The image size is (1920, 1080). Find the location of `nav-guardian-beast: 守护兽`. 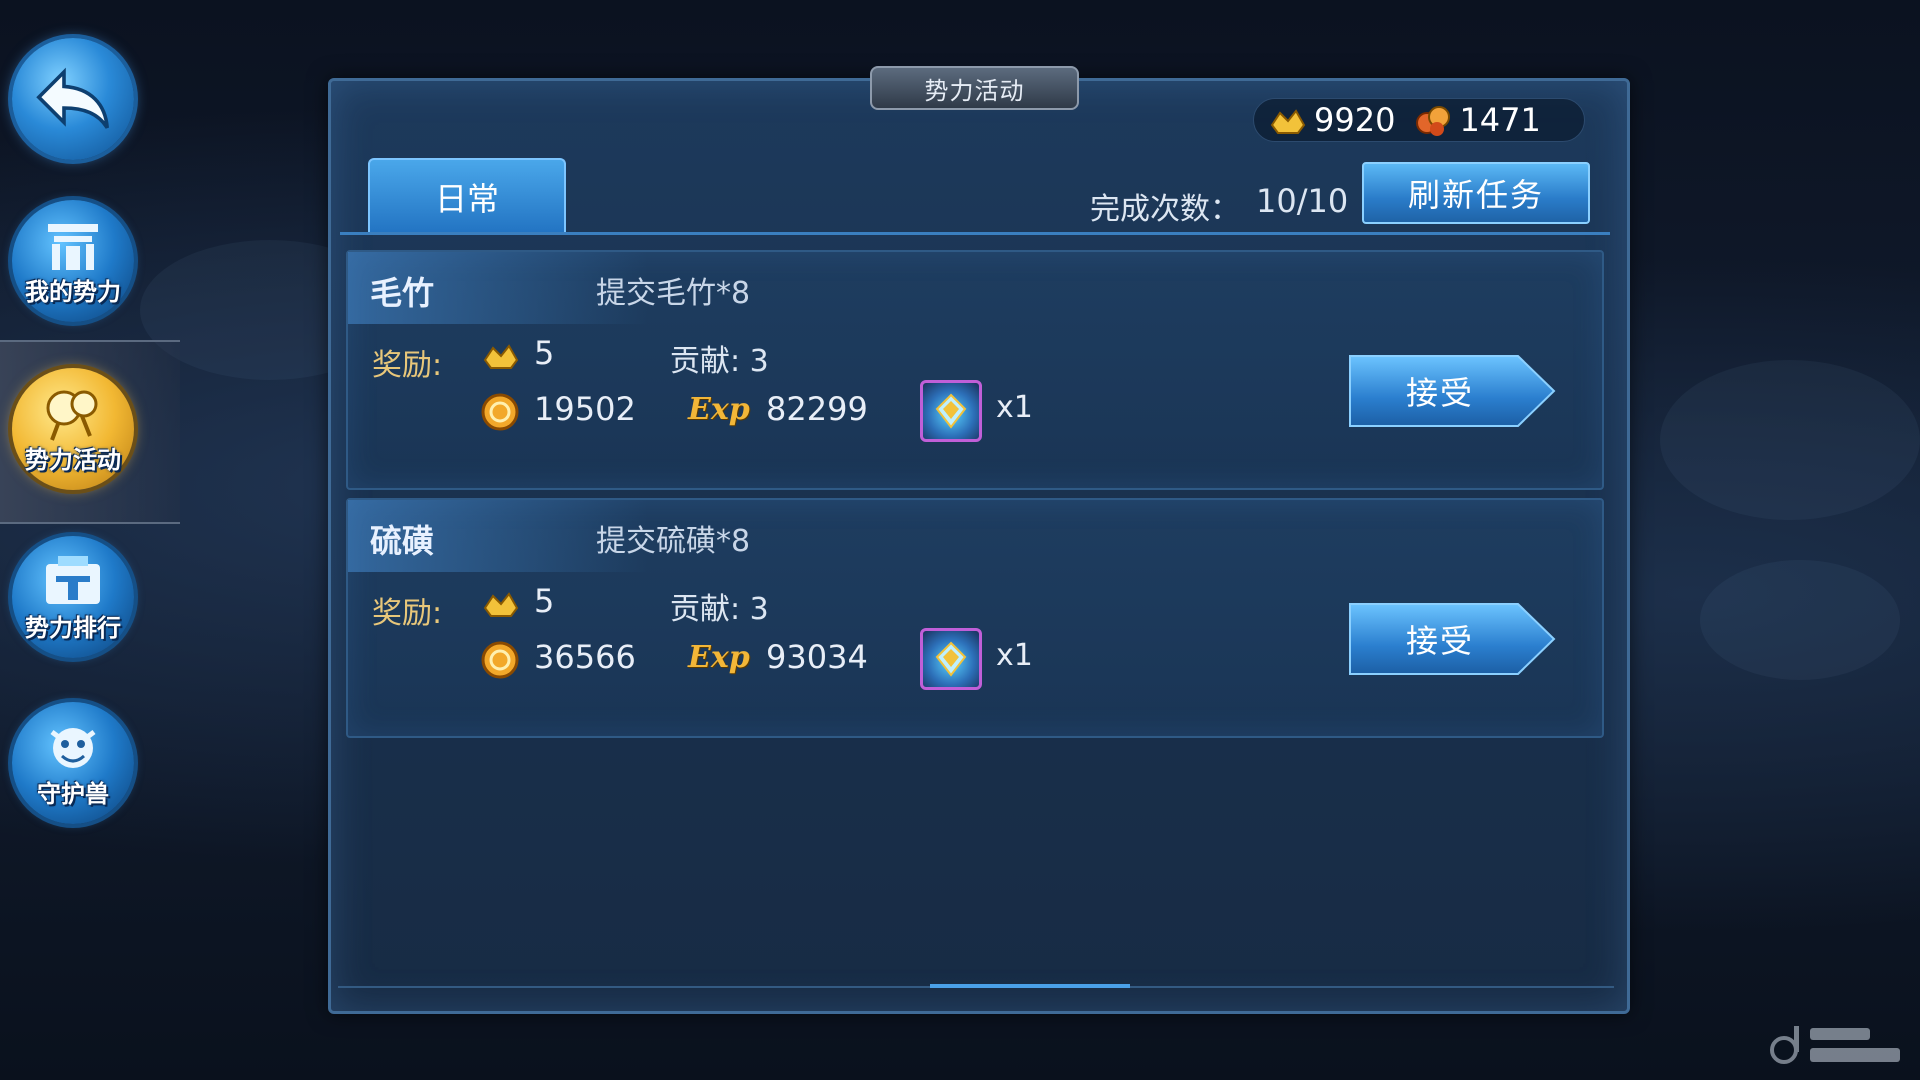

nav-guardian-beast: 守护兽 is located at coordinates (73, 763).